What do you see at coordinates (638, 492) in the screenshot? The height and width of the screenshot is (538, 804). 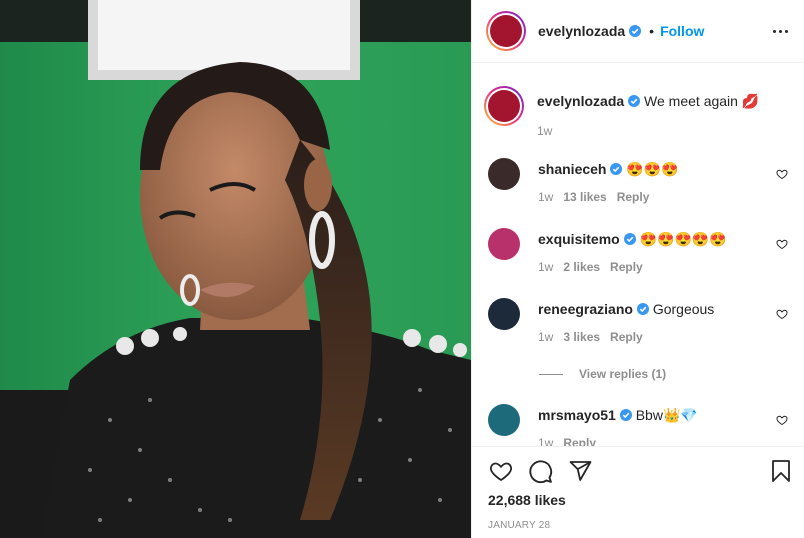 I see `post-actions: 22,688 likes JANUARY 28` at bounding box center [638, 492].